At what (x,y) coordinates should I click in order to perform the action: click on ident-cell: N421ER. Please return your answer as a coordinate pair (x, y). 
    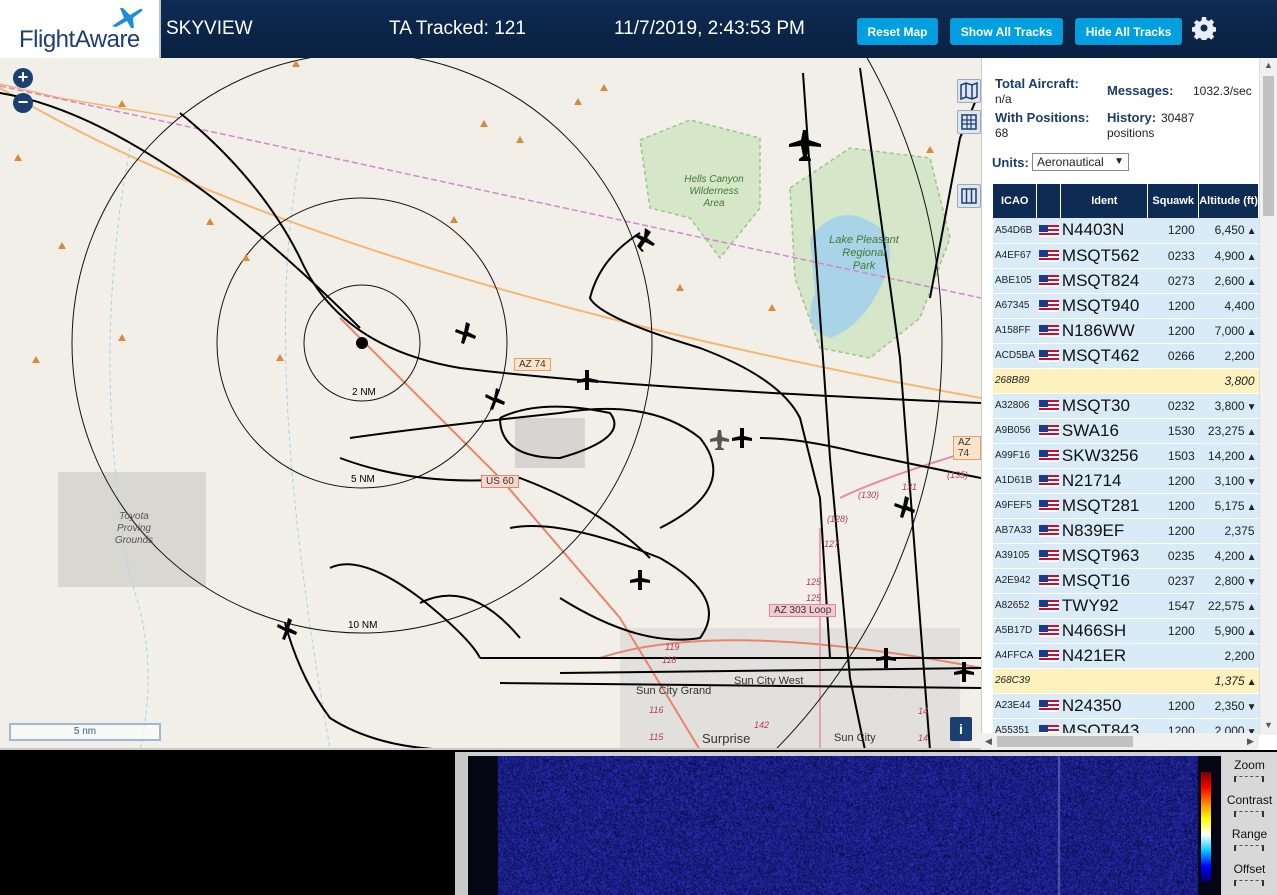
    Looking at the image, I should click on (1104, 656).